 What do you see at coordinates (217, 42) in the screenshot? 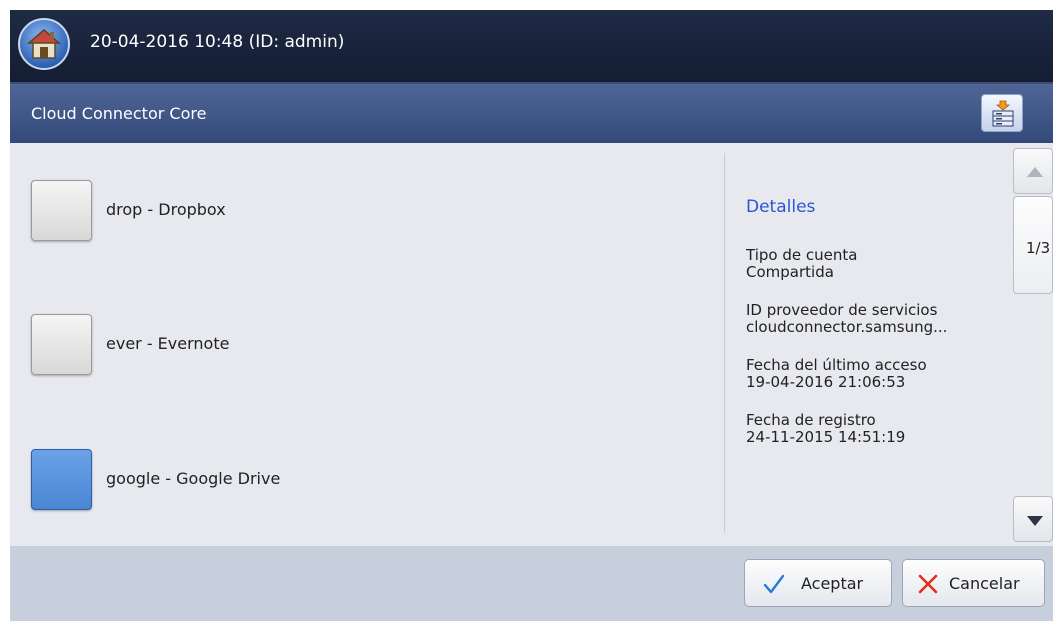
I see `datetime-user-text: 20-04-2016 10:48 (ID: admin)` at bounding box center [217, 42].